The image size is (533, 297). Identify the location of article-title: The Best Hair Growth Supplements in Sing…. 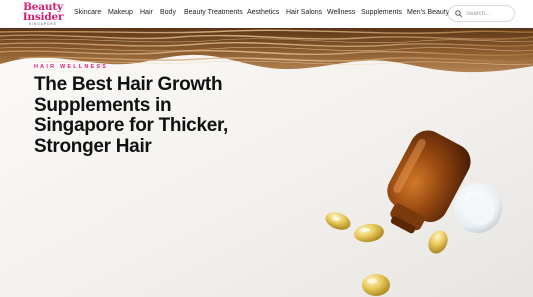
(131, 115).